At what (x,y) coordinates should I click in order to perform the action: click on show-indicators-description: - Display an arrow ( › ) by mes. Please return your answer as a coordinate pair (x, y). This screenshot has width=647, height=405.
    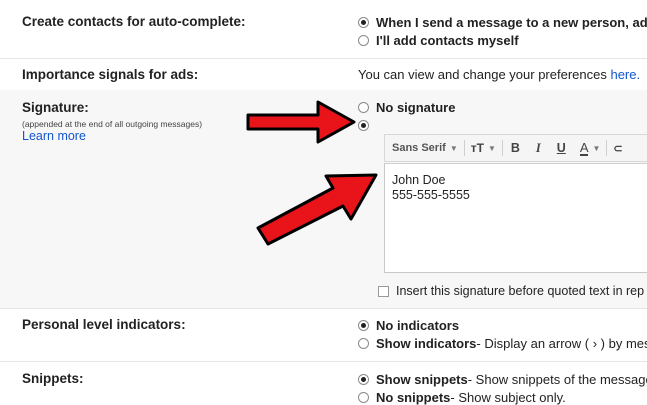
    Looking at the image, I should click on (561, 343).